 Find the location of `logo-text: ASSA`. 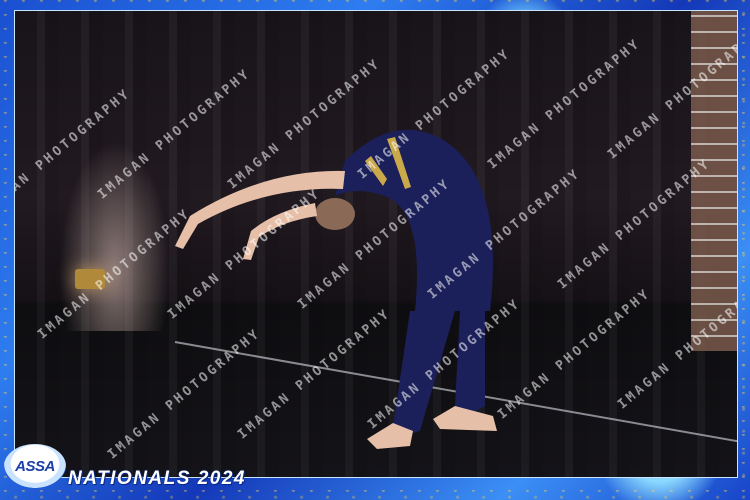

logo-text: ASSA is located at coordinates (35, 466).